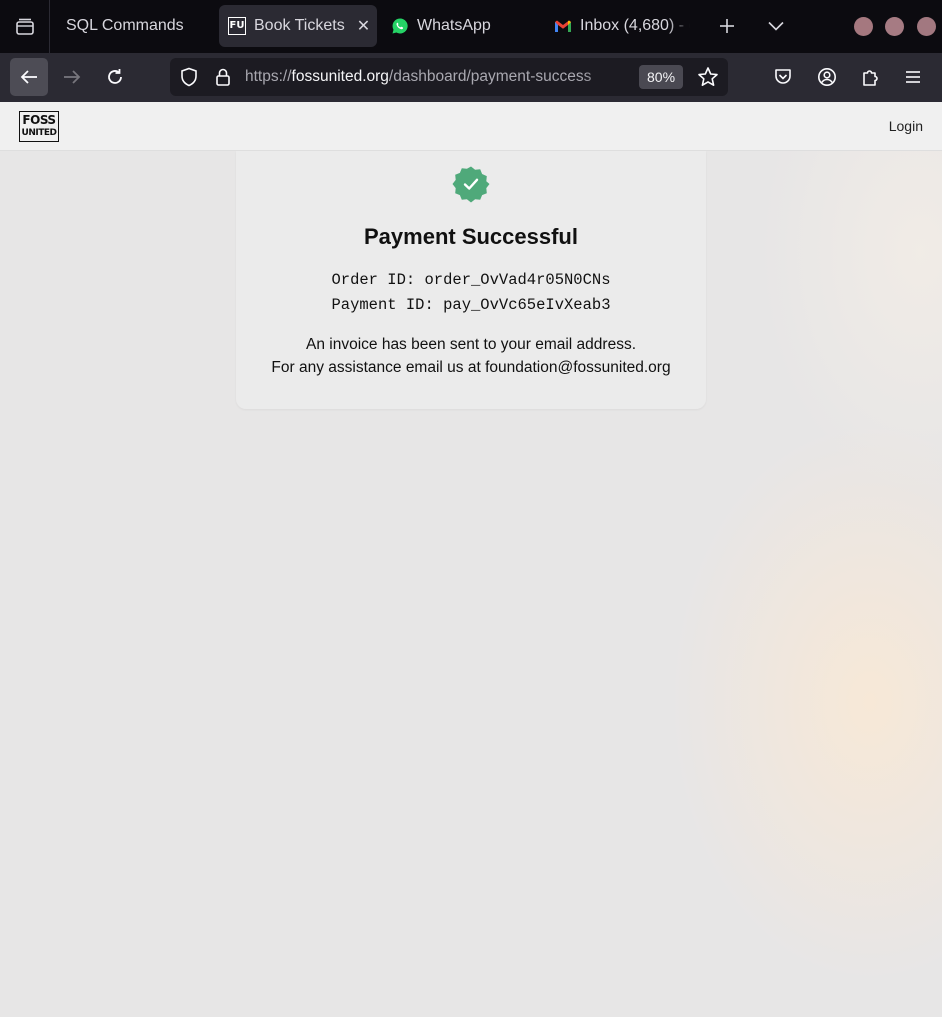 The image size is (942, 1017). I want to click on tab-book-tickets: FU Book Tickets ✕, so click(298, 26).